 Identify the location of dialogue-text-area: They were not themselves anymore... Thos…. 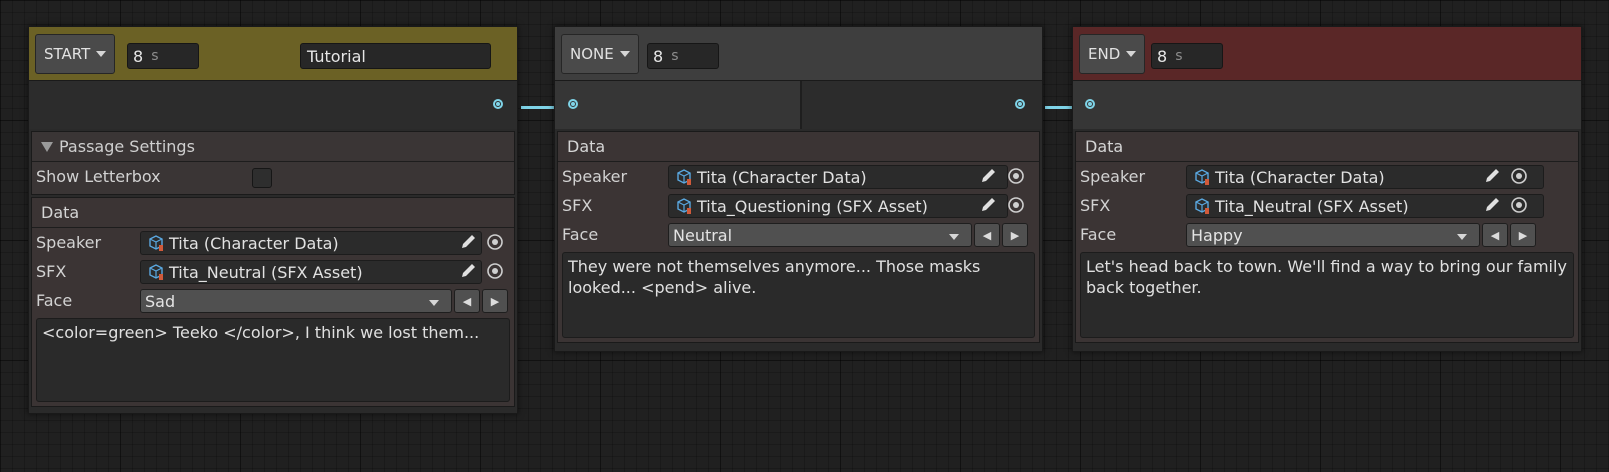
(798, 295).